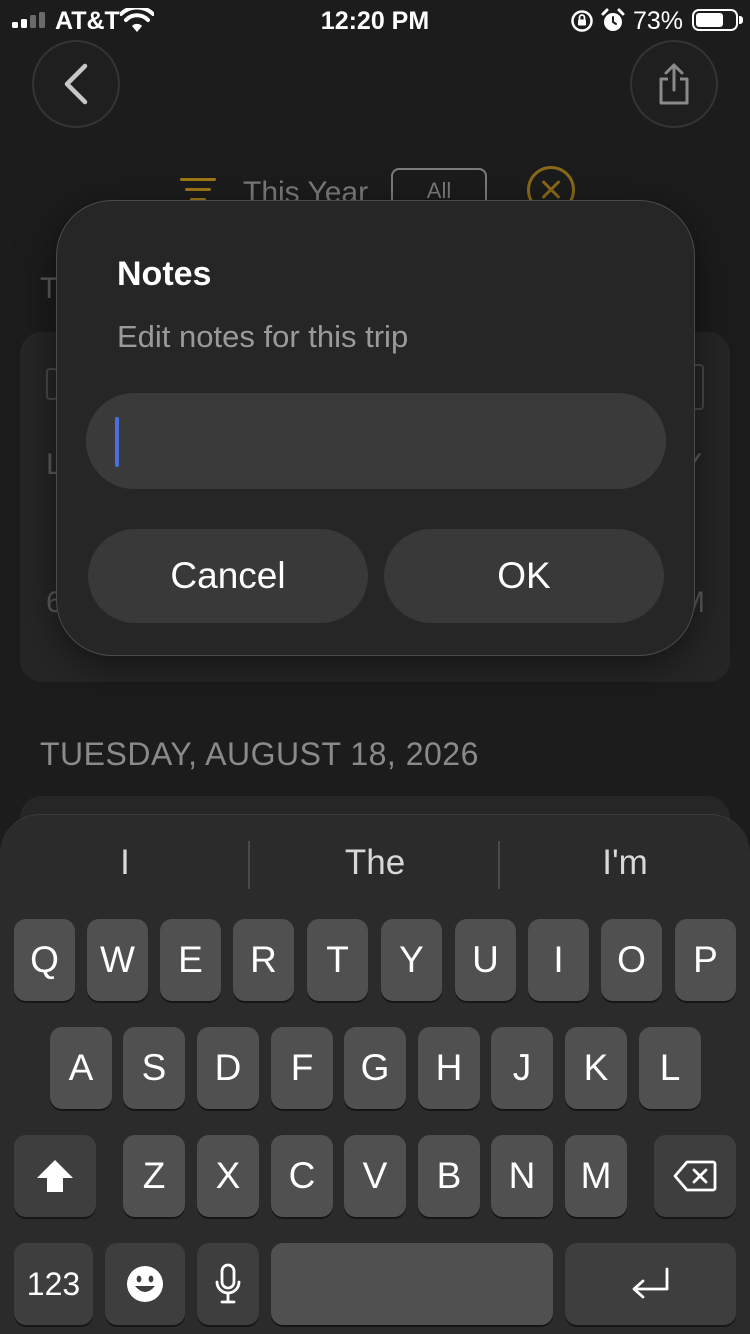 The height and width of the screenshot is (1334, 750). I want to click on key-n: N, so click(522, 1176).